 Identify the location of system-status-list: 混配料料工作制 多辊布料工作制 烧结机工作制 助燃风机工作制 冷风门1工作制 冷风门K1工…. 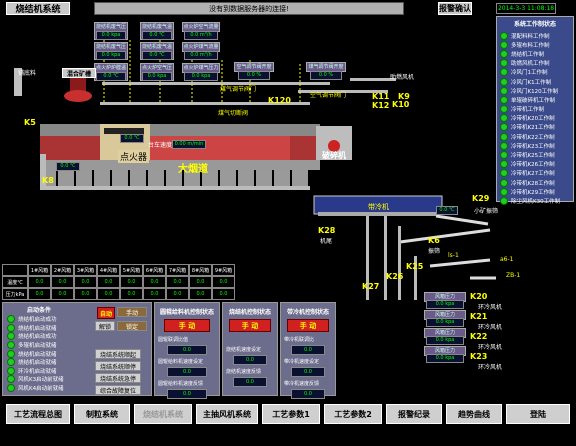
(535, 118).